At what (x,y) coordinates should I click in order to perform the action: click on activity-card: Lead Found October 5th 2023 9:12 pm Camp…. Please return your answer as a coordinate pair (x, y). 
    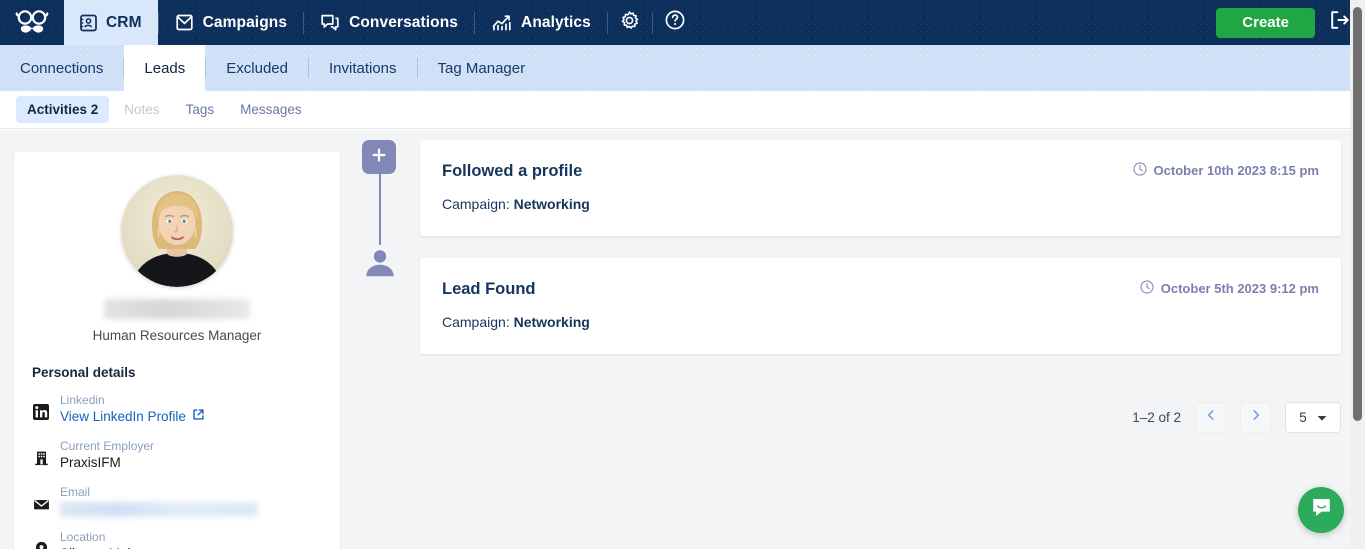
    Looking at the image, I should click on (880, 306).